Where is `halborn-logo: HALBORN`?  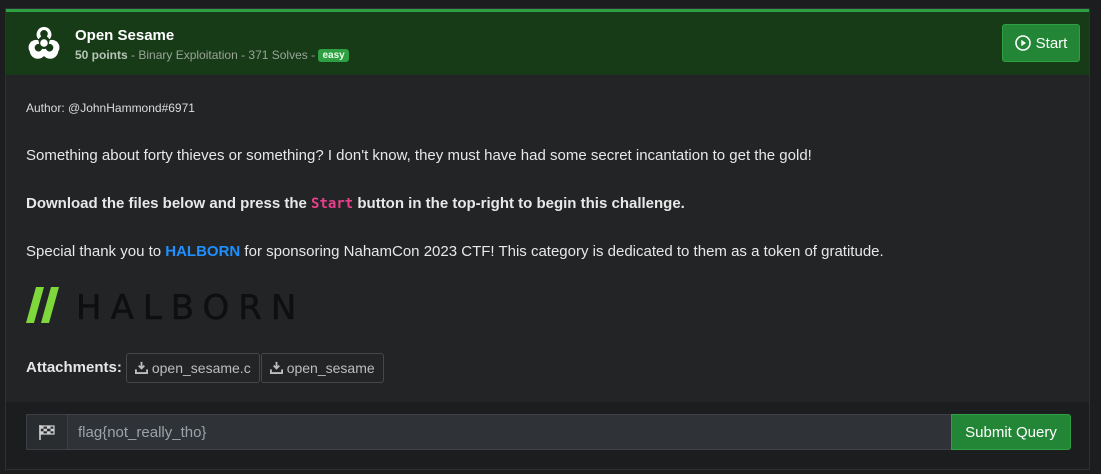 halborn-logo: HALBORN is located at coordinates (165, 305).